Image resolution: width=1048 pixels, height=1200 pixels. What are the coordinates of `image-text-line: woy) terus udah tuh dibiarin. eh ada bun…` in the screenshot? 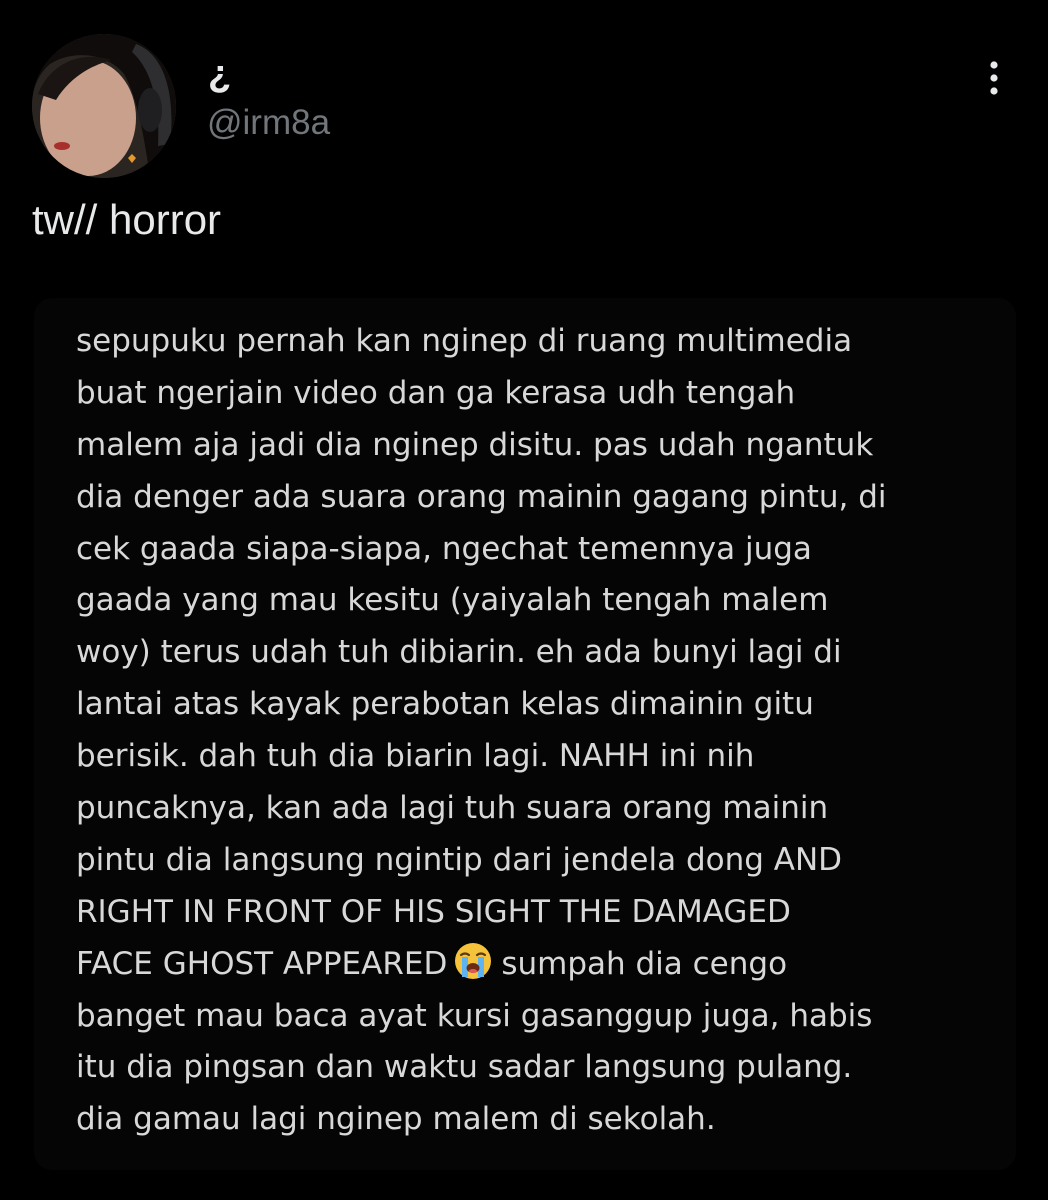 It's located at (459, 652).